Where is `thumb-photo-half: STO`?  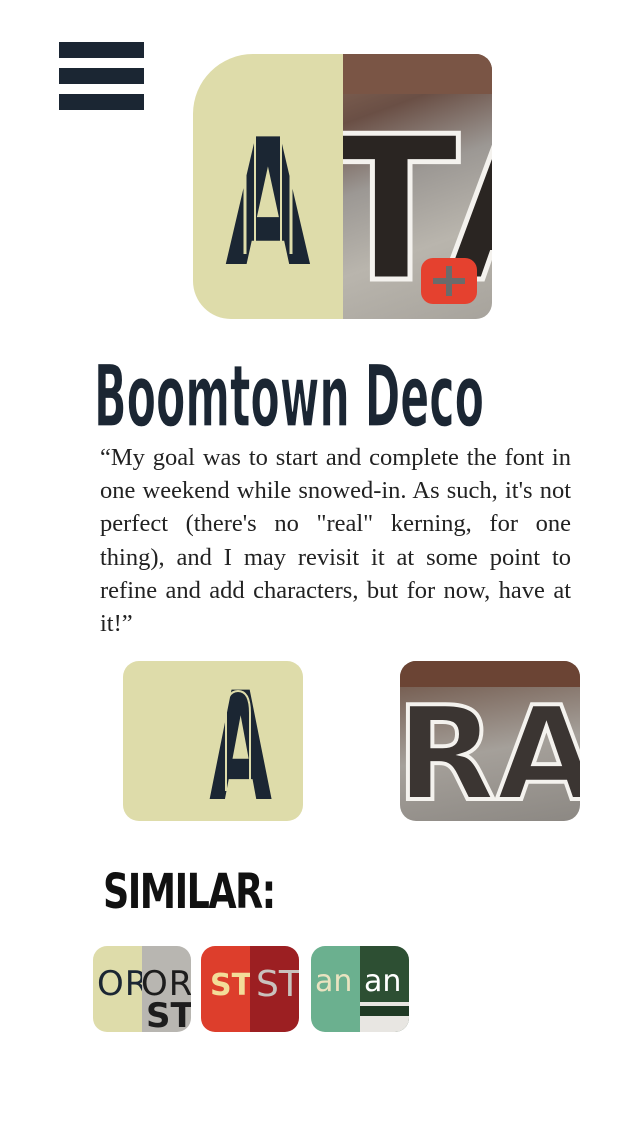
thumb-photo-half: STO is located at coordinates (274, 989).